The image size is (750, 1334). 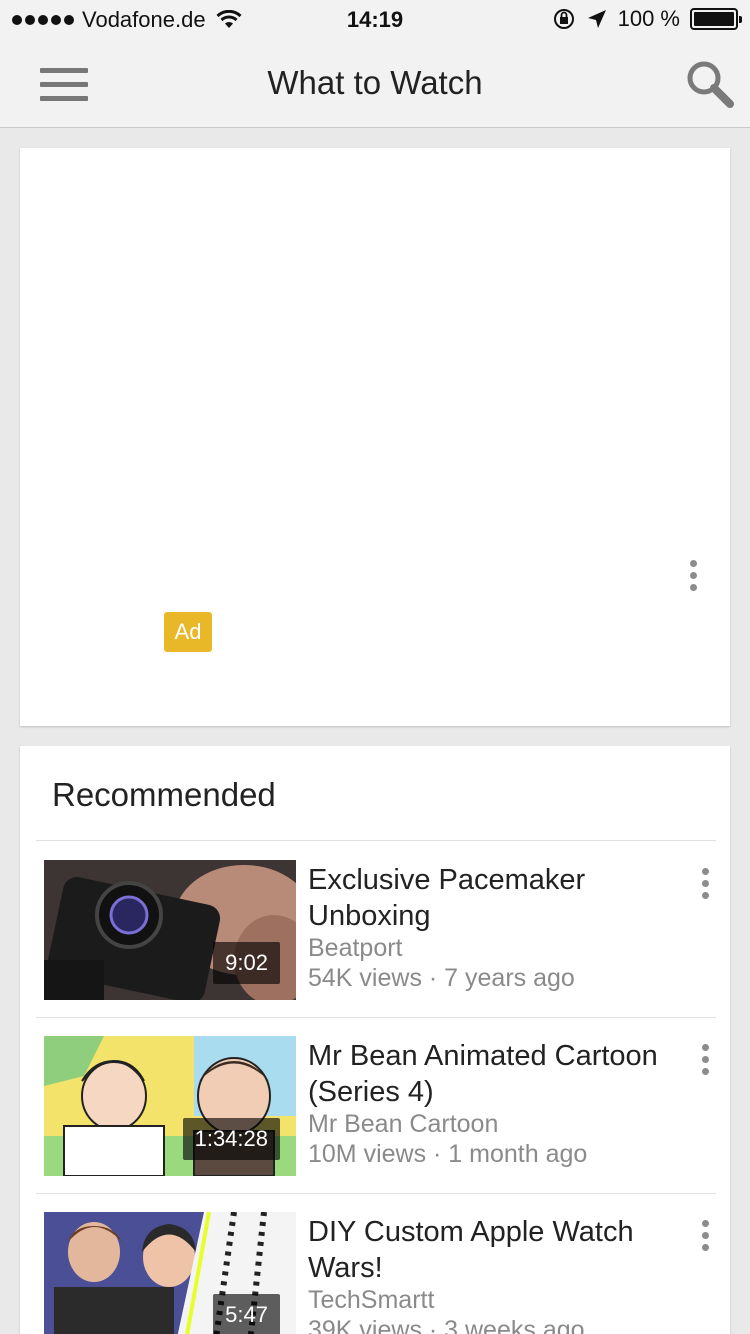 What do you see at coordinates (246, 1314) in the screenshot?
I see `video-duration: 5:47` at bounding box center [246, 1314].